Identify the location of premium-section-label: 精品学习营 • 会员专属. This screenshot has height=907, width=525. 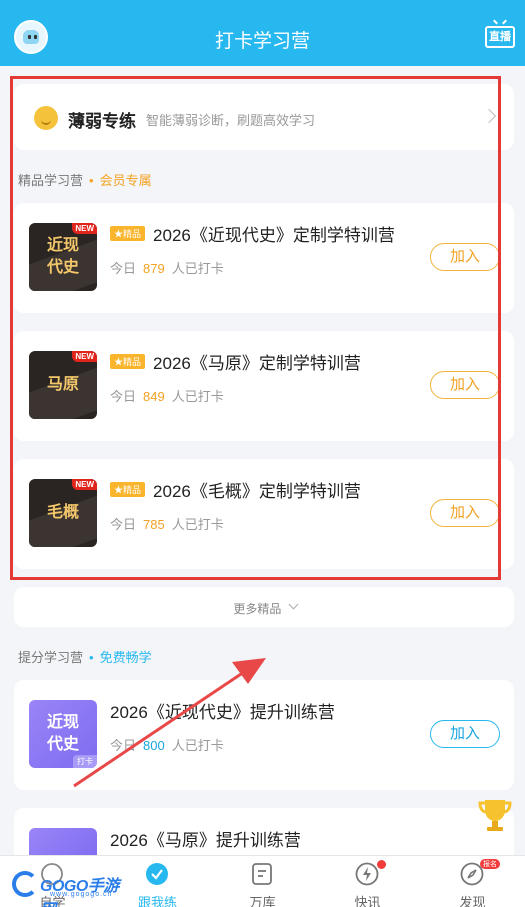
(85, 180).